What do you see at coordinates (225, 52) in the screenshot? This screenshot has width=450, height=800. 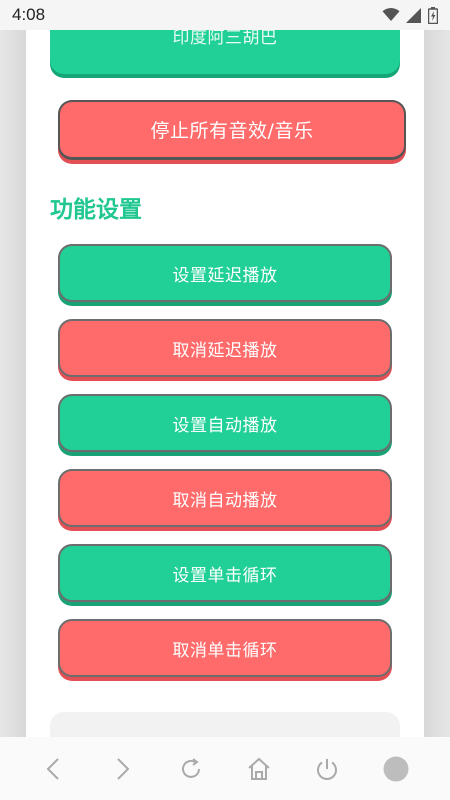 I see `sound-button-top: 印度阿三胡巴` at bounding box center [225, 52].